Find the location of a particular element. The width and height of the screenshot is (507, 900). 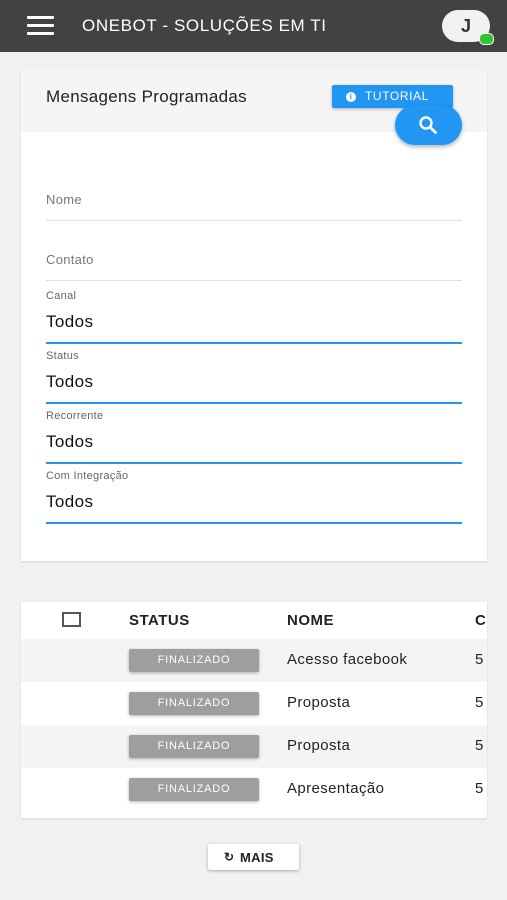

app-bar: ONEBOT - SOLUÇÕES EM TI J is located at coordinates (253, 26).